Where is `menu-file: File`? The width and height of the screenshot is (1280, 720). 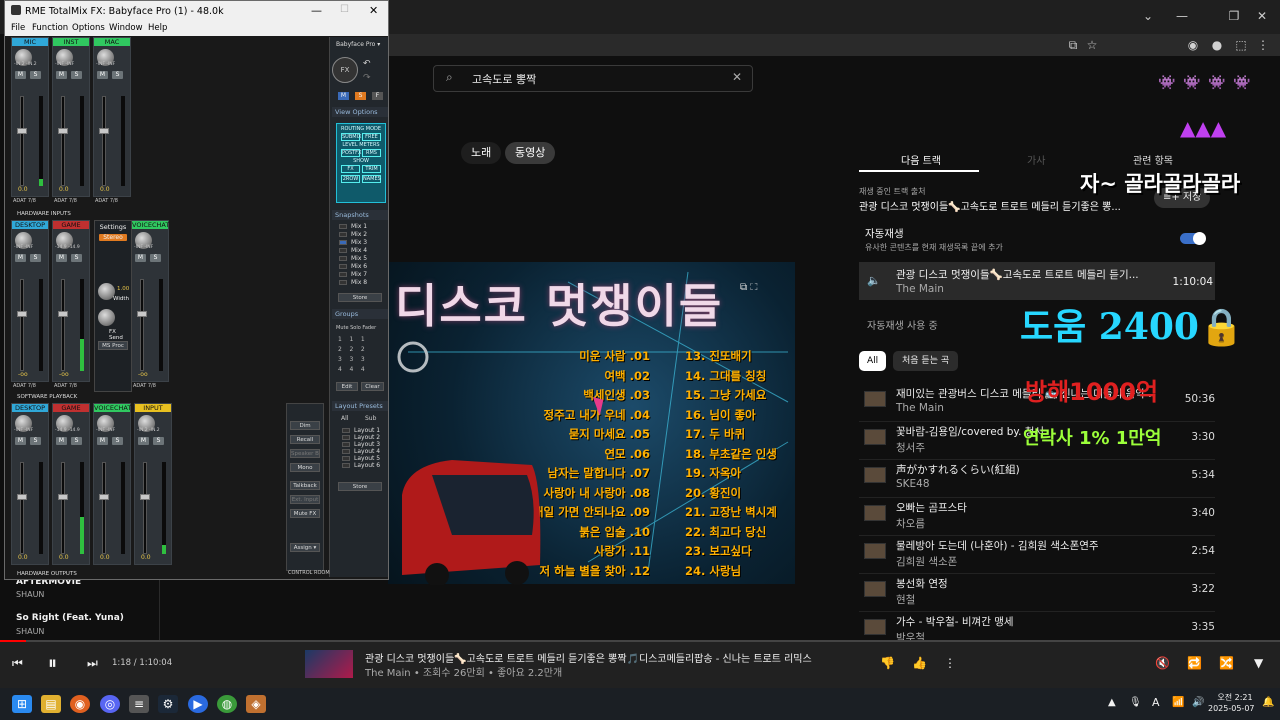 menu-file: File is located at coordinates (18, 28).